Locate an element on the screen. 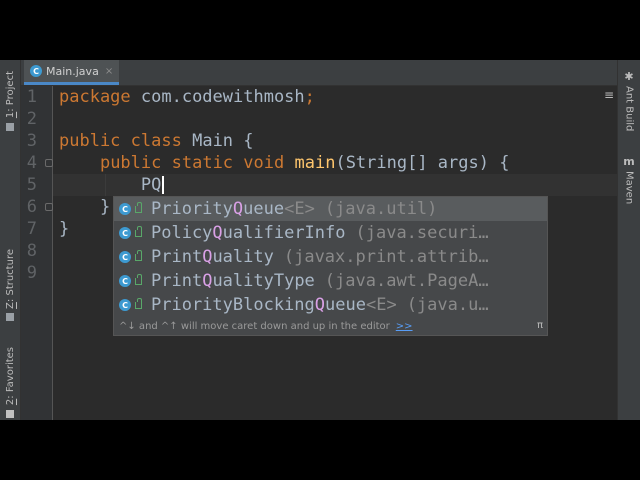  favorites-tool-tab: 2: Favorites is located at coordinates (10, 382).